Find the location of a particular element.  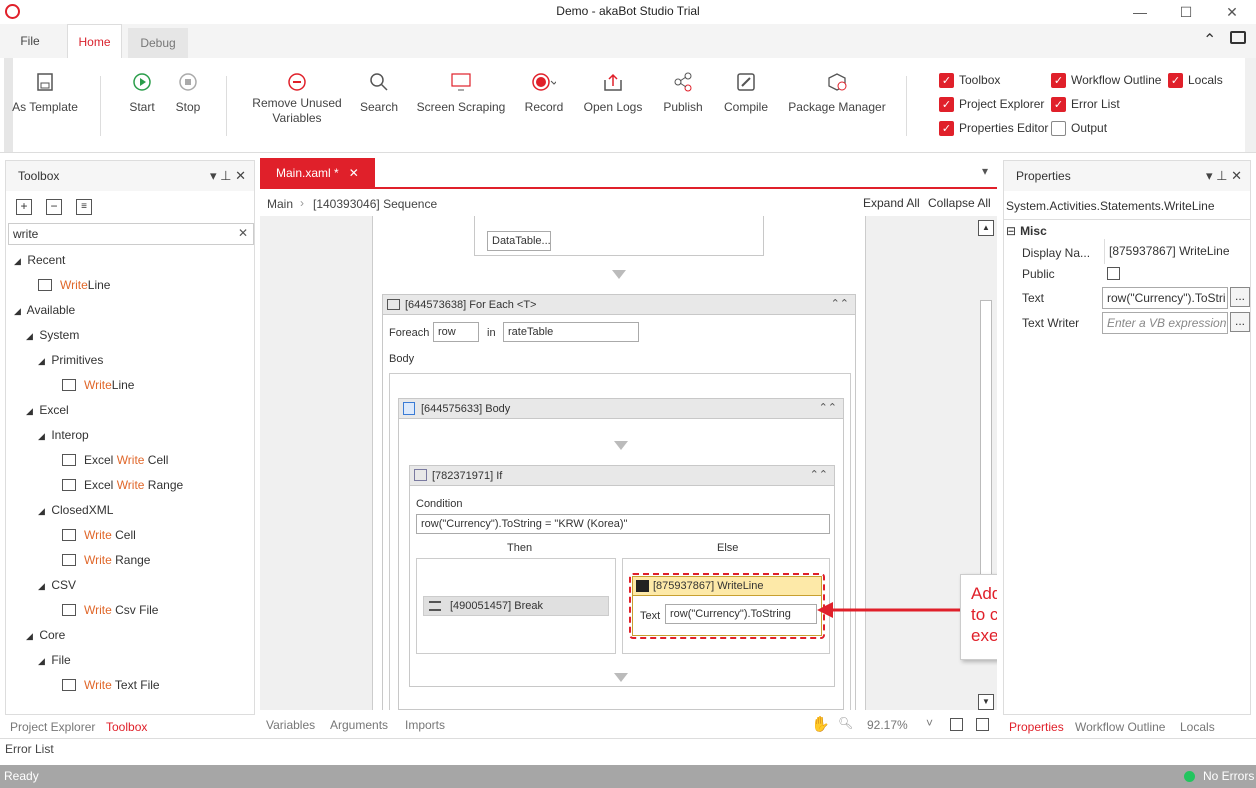

tab-project-explorer: Project Explorer is located at coordinates (52, 727).